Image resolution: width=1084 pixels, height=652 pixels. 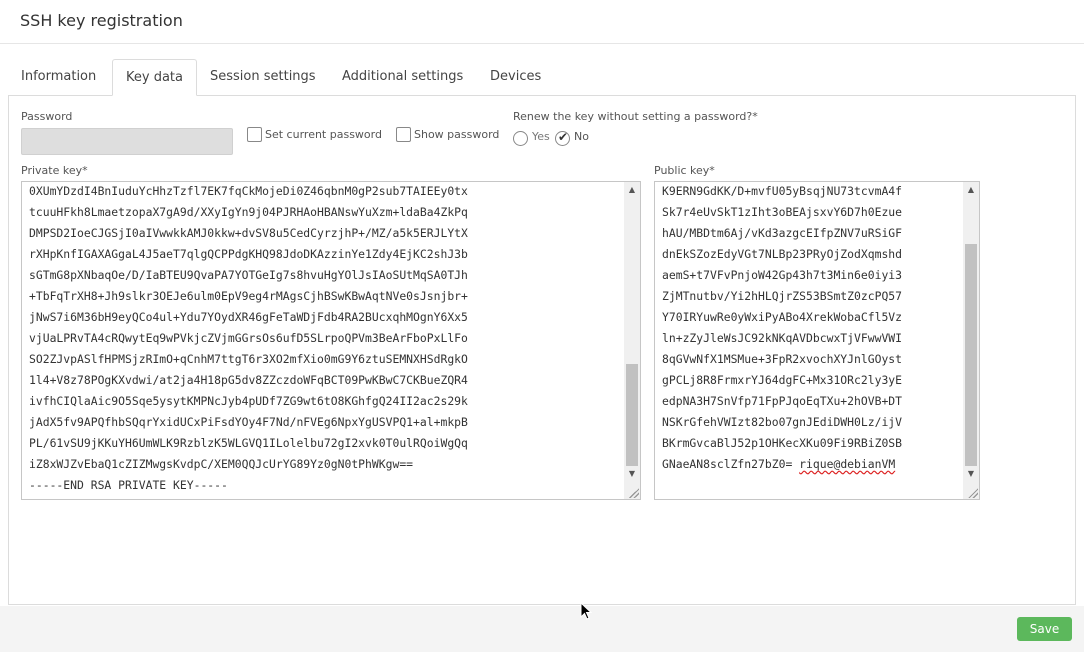 I want to click on public-key-line: aemS+t7VFvPnjoW42Gp43h7t3Min6e0iyi3, so click(x=782, y=275).